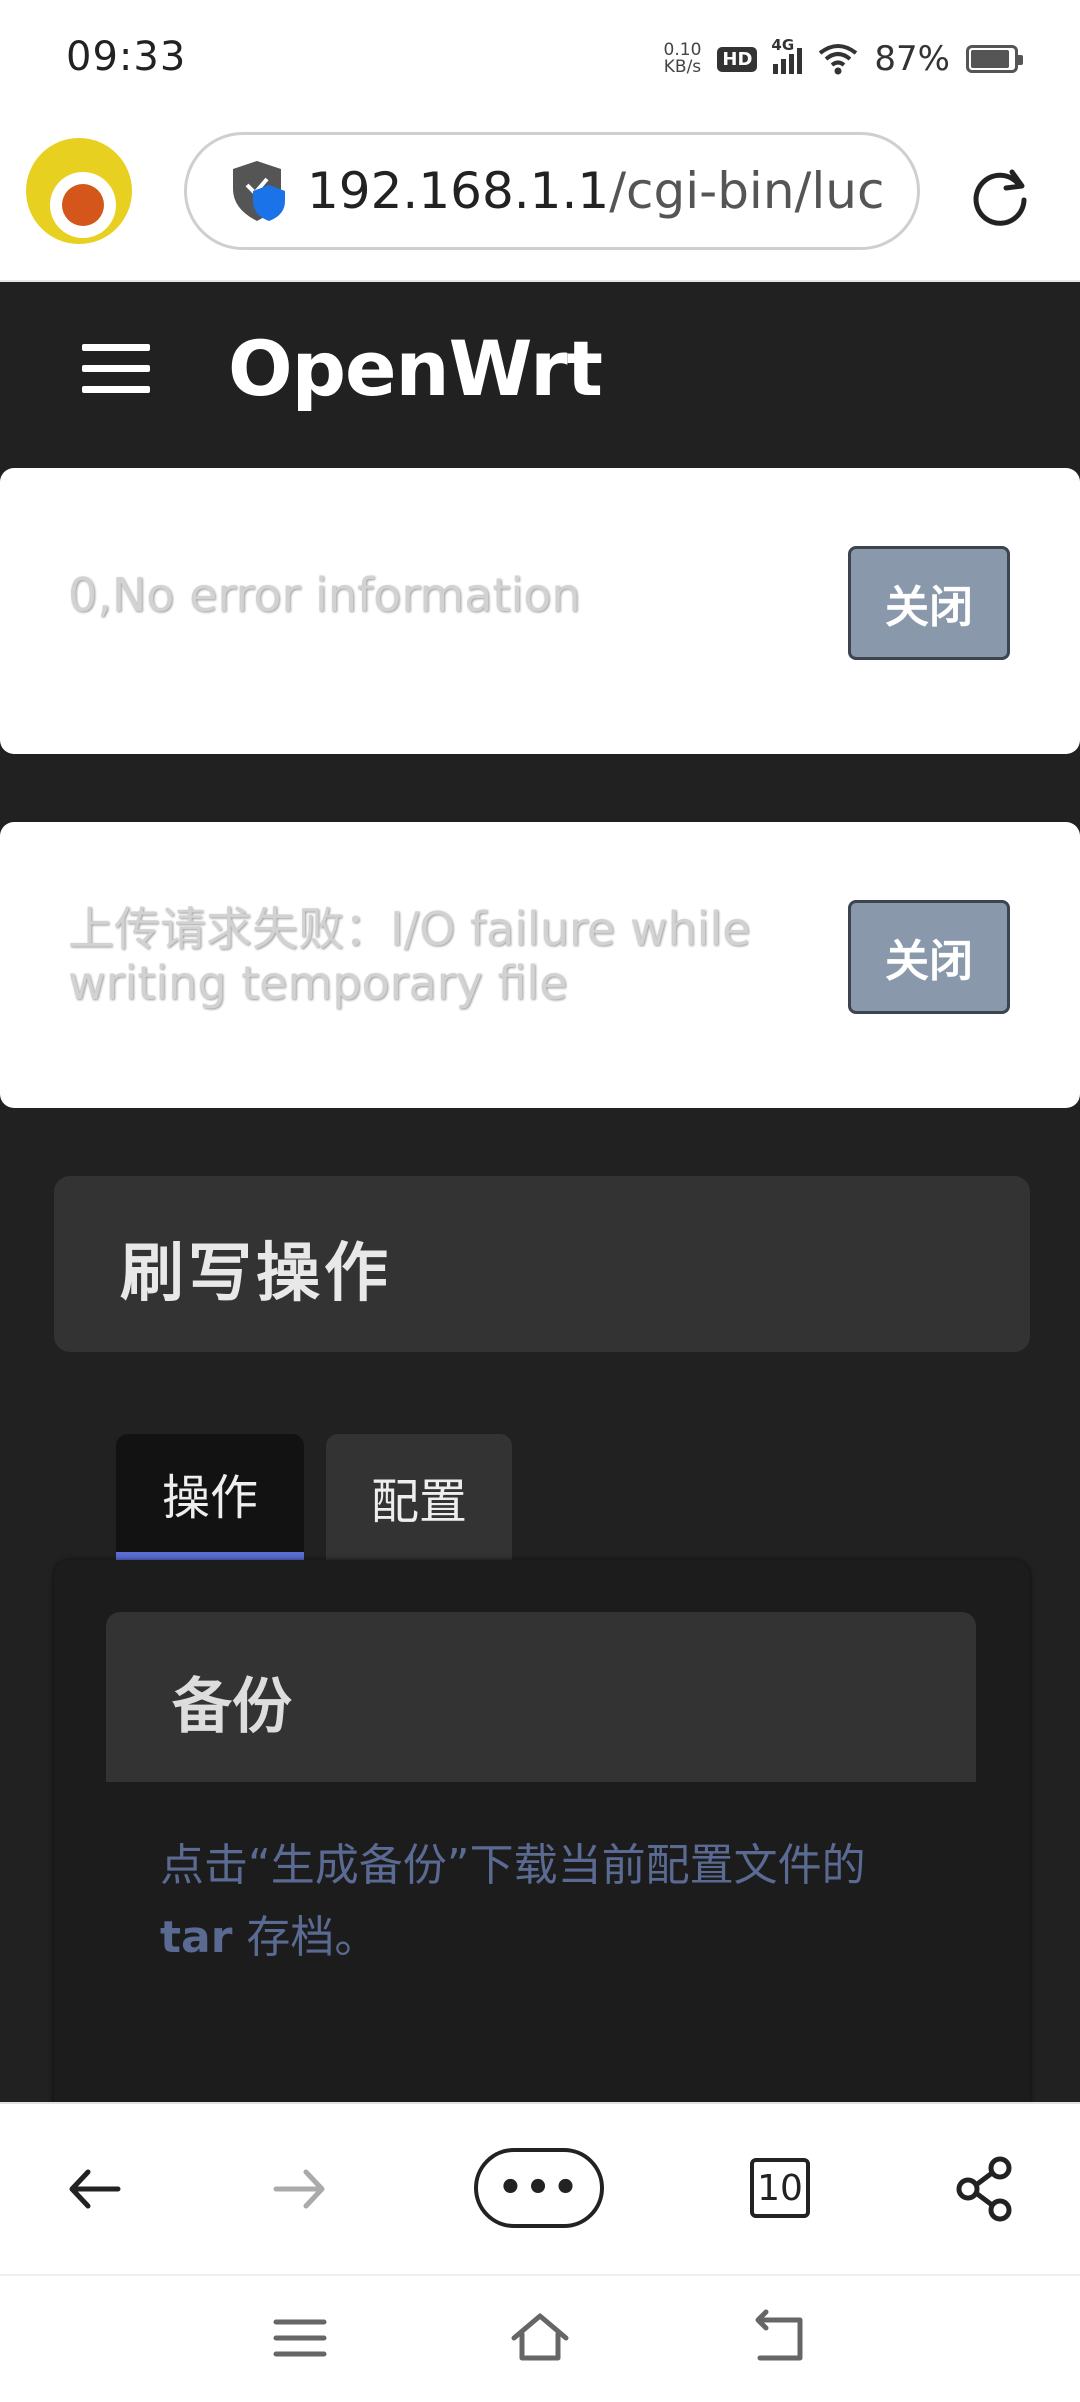 The image size is (1080, 2402). I want to click on forward-arrow-icon, so click(299, 2189).